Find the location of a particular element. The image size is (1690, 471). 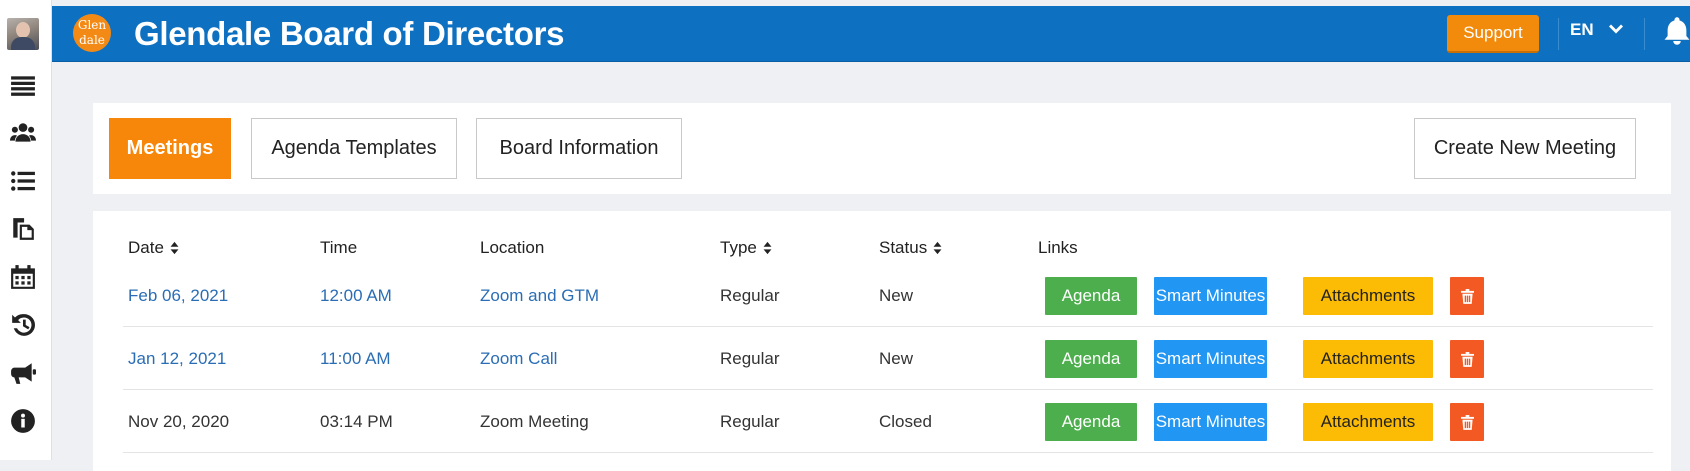

meeting-location: Zoom Meeting is located at coordinates (534, 421).